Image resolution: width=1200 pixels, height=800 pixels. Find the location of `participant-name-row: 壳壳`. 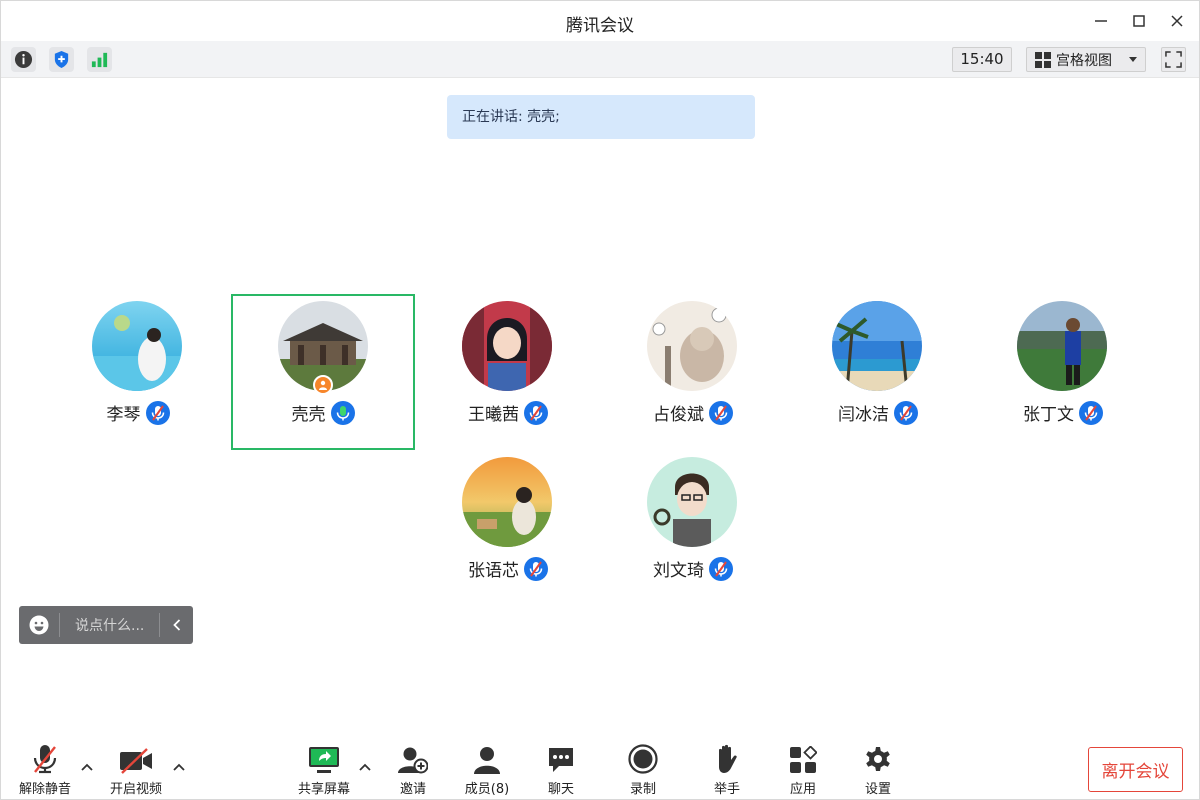

participant-name-row: 壳壳 is located at coordinates (323, 412).